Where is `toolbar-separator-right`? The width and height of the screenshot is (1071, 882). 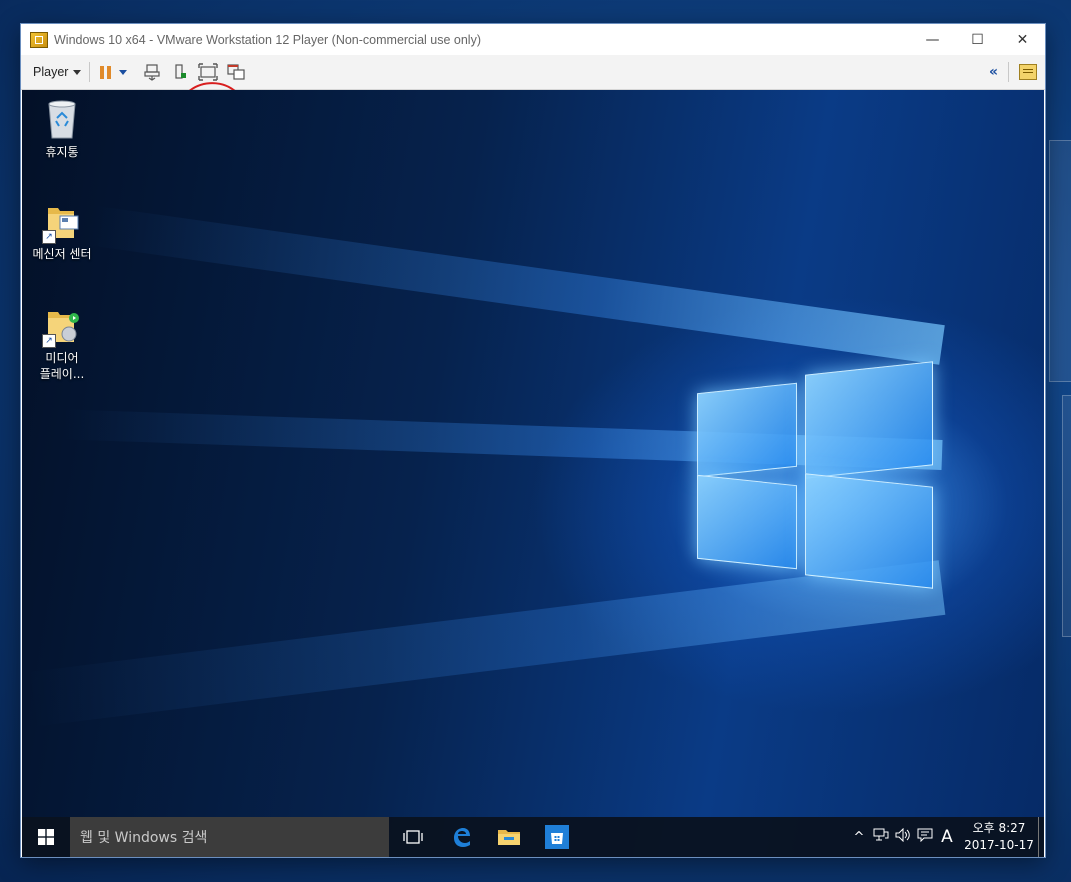
toolbar-separator-right is located at coordinates (1008, 72).